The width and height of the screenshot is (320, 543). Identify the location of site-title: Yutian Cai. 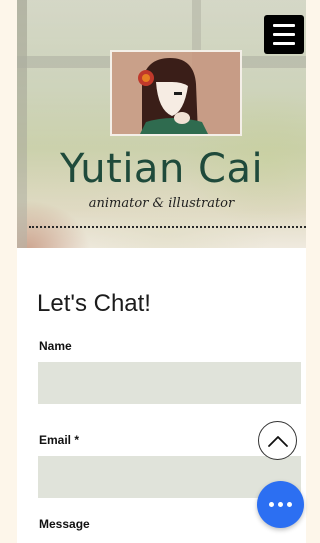
(161, 169).